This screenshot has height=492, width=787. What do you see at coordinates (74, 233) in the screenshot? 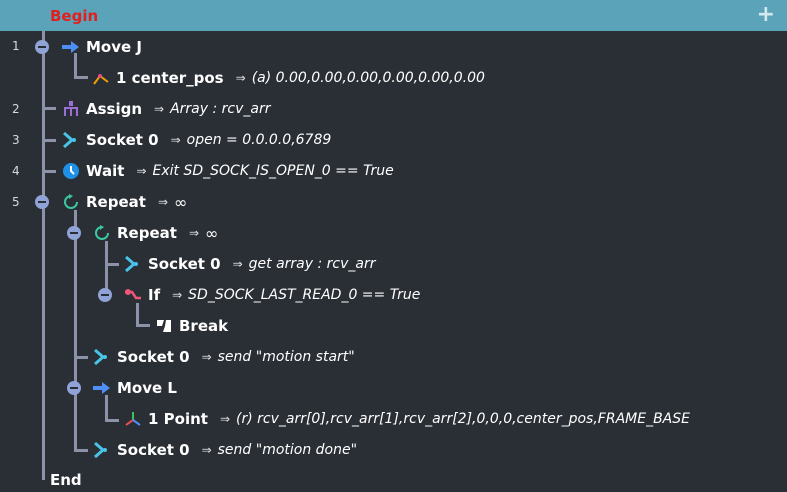
I see `collapse-toggle-repeat-inner` at bounding box center [74, 233].